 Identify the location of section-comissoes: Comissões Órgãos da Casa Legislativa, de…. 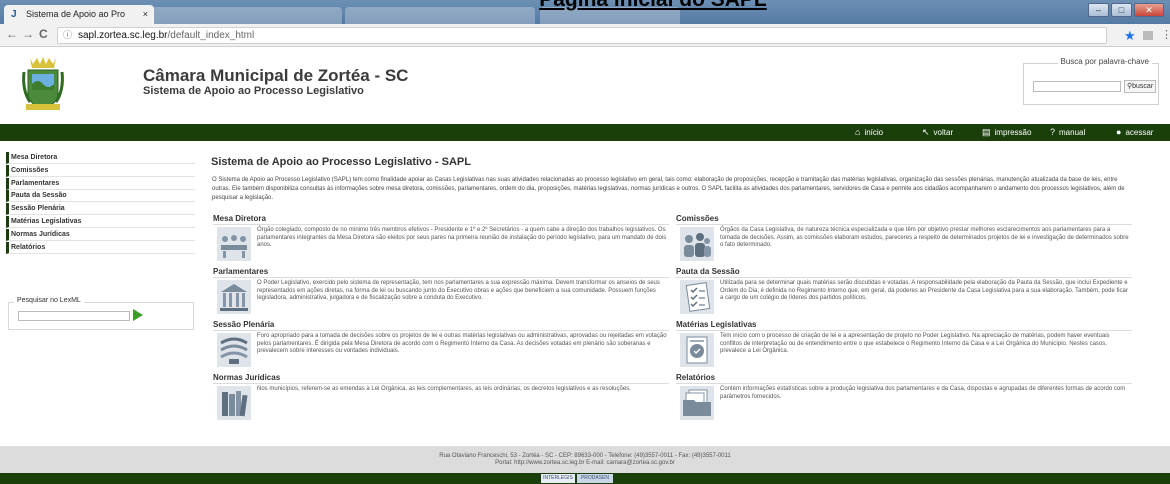
(904, 237).